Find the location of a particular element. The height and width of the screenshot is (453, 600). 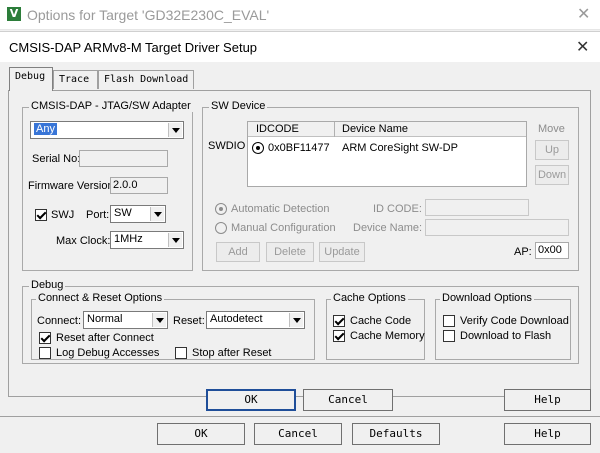

reset-select-value: Autodetect is located at coordinates (236, 319).